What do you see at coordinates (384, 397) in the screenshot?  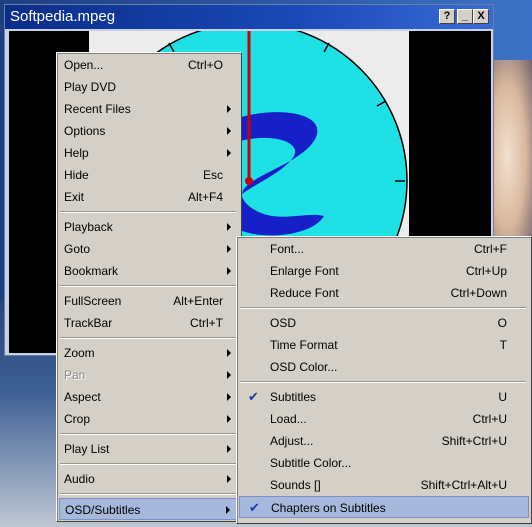 I see `submenu-item-subtitles: ✔ Subtitles U` at bounding box center [384, 397].